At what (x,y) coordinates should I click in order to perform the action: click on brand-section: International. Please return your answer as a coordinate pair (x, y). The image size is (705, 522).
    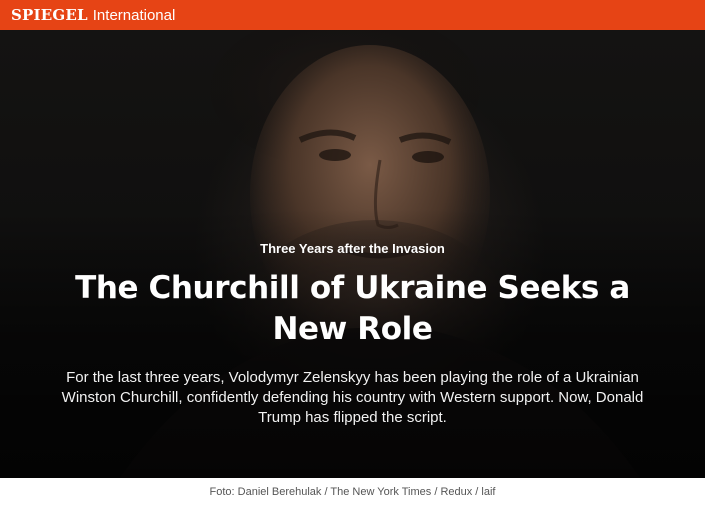
    Looking at the image, I should click on (134, 15).